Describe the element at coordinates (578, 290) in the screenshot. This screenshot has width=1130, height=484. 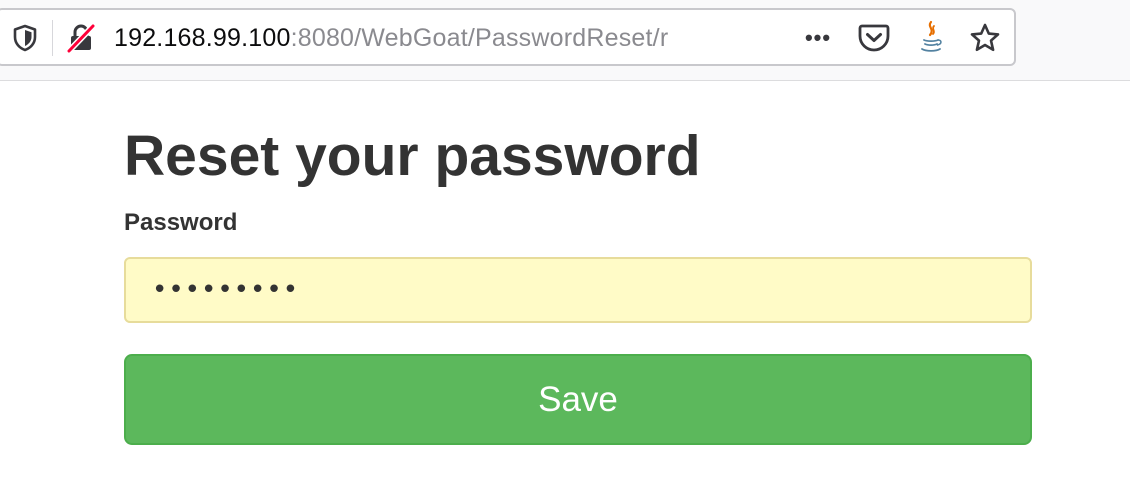
I see `password-field` at that location.